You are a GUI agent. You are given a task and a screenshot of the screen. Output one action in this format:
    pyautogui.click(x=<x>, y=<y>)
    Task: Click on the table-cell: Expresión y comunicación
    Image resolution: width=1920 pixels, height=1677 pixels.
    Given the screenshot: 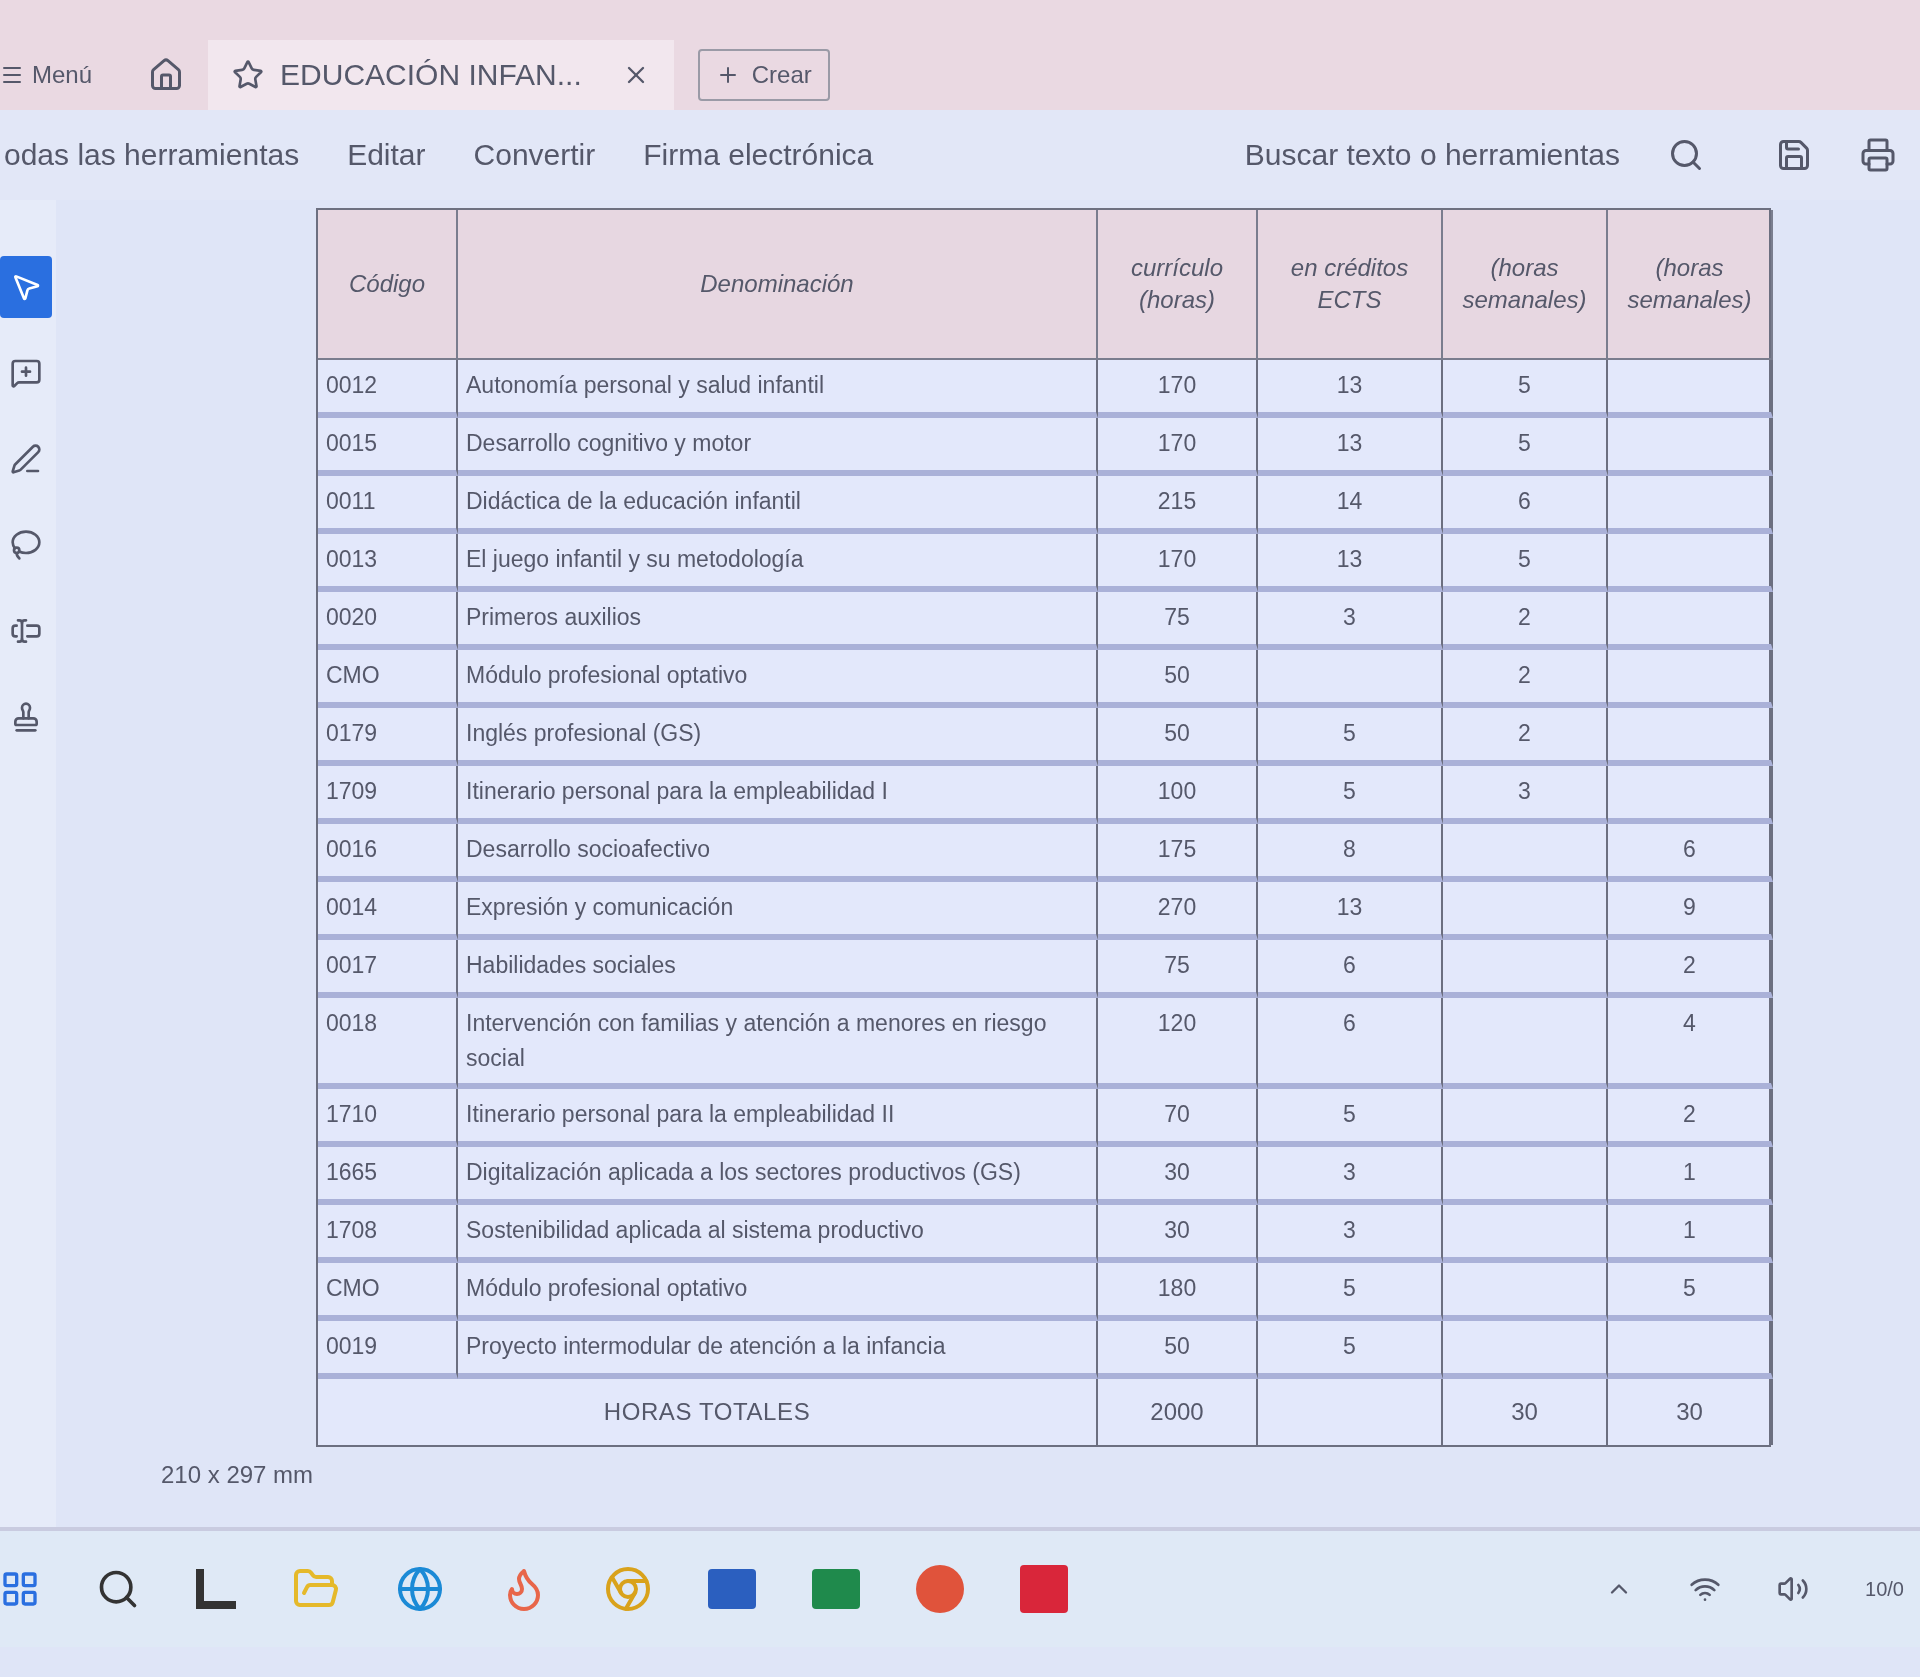 What is the action you would take?
    pyautogui.click(x=778, y=911)
    